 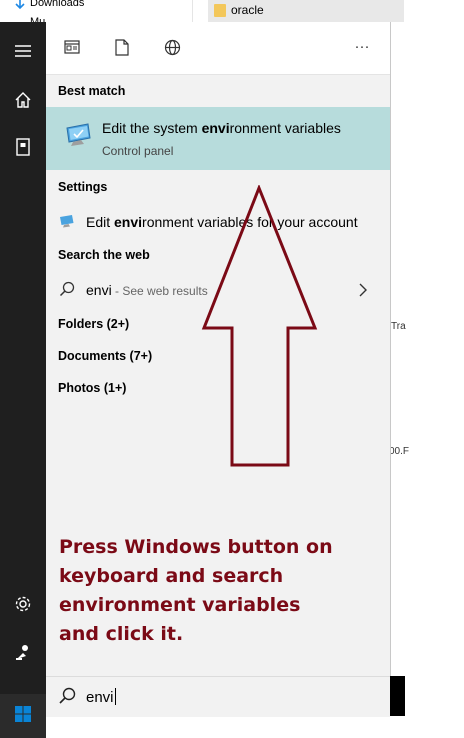 I want to click on documents-icon, so click(x=122, y=47).